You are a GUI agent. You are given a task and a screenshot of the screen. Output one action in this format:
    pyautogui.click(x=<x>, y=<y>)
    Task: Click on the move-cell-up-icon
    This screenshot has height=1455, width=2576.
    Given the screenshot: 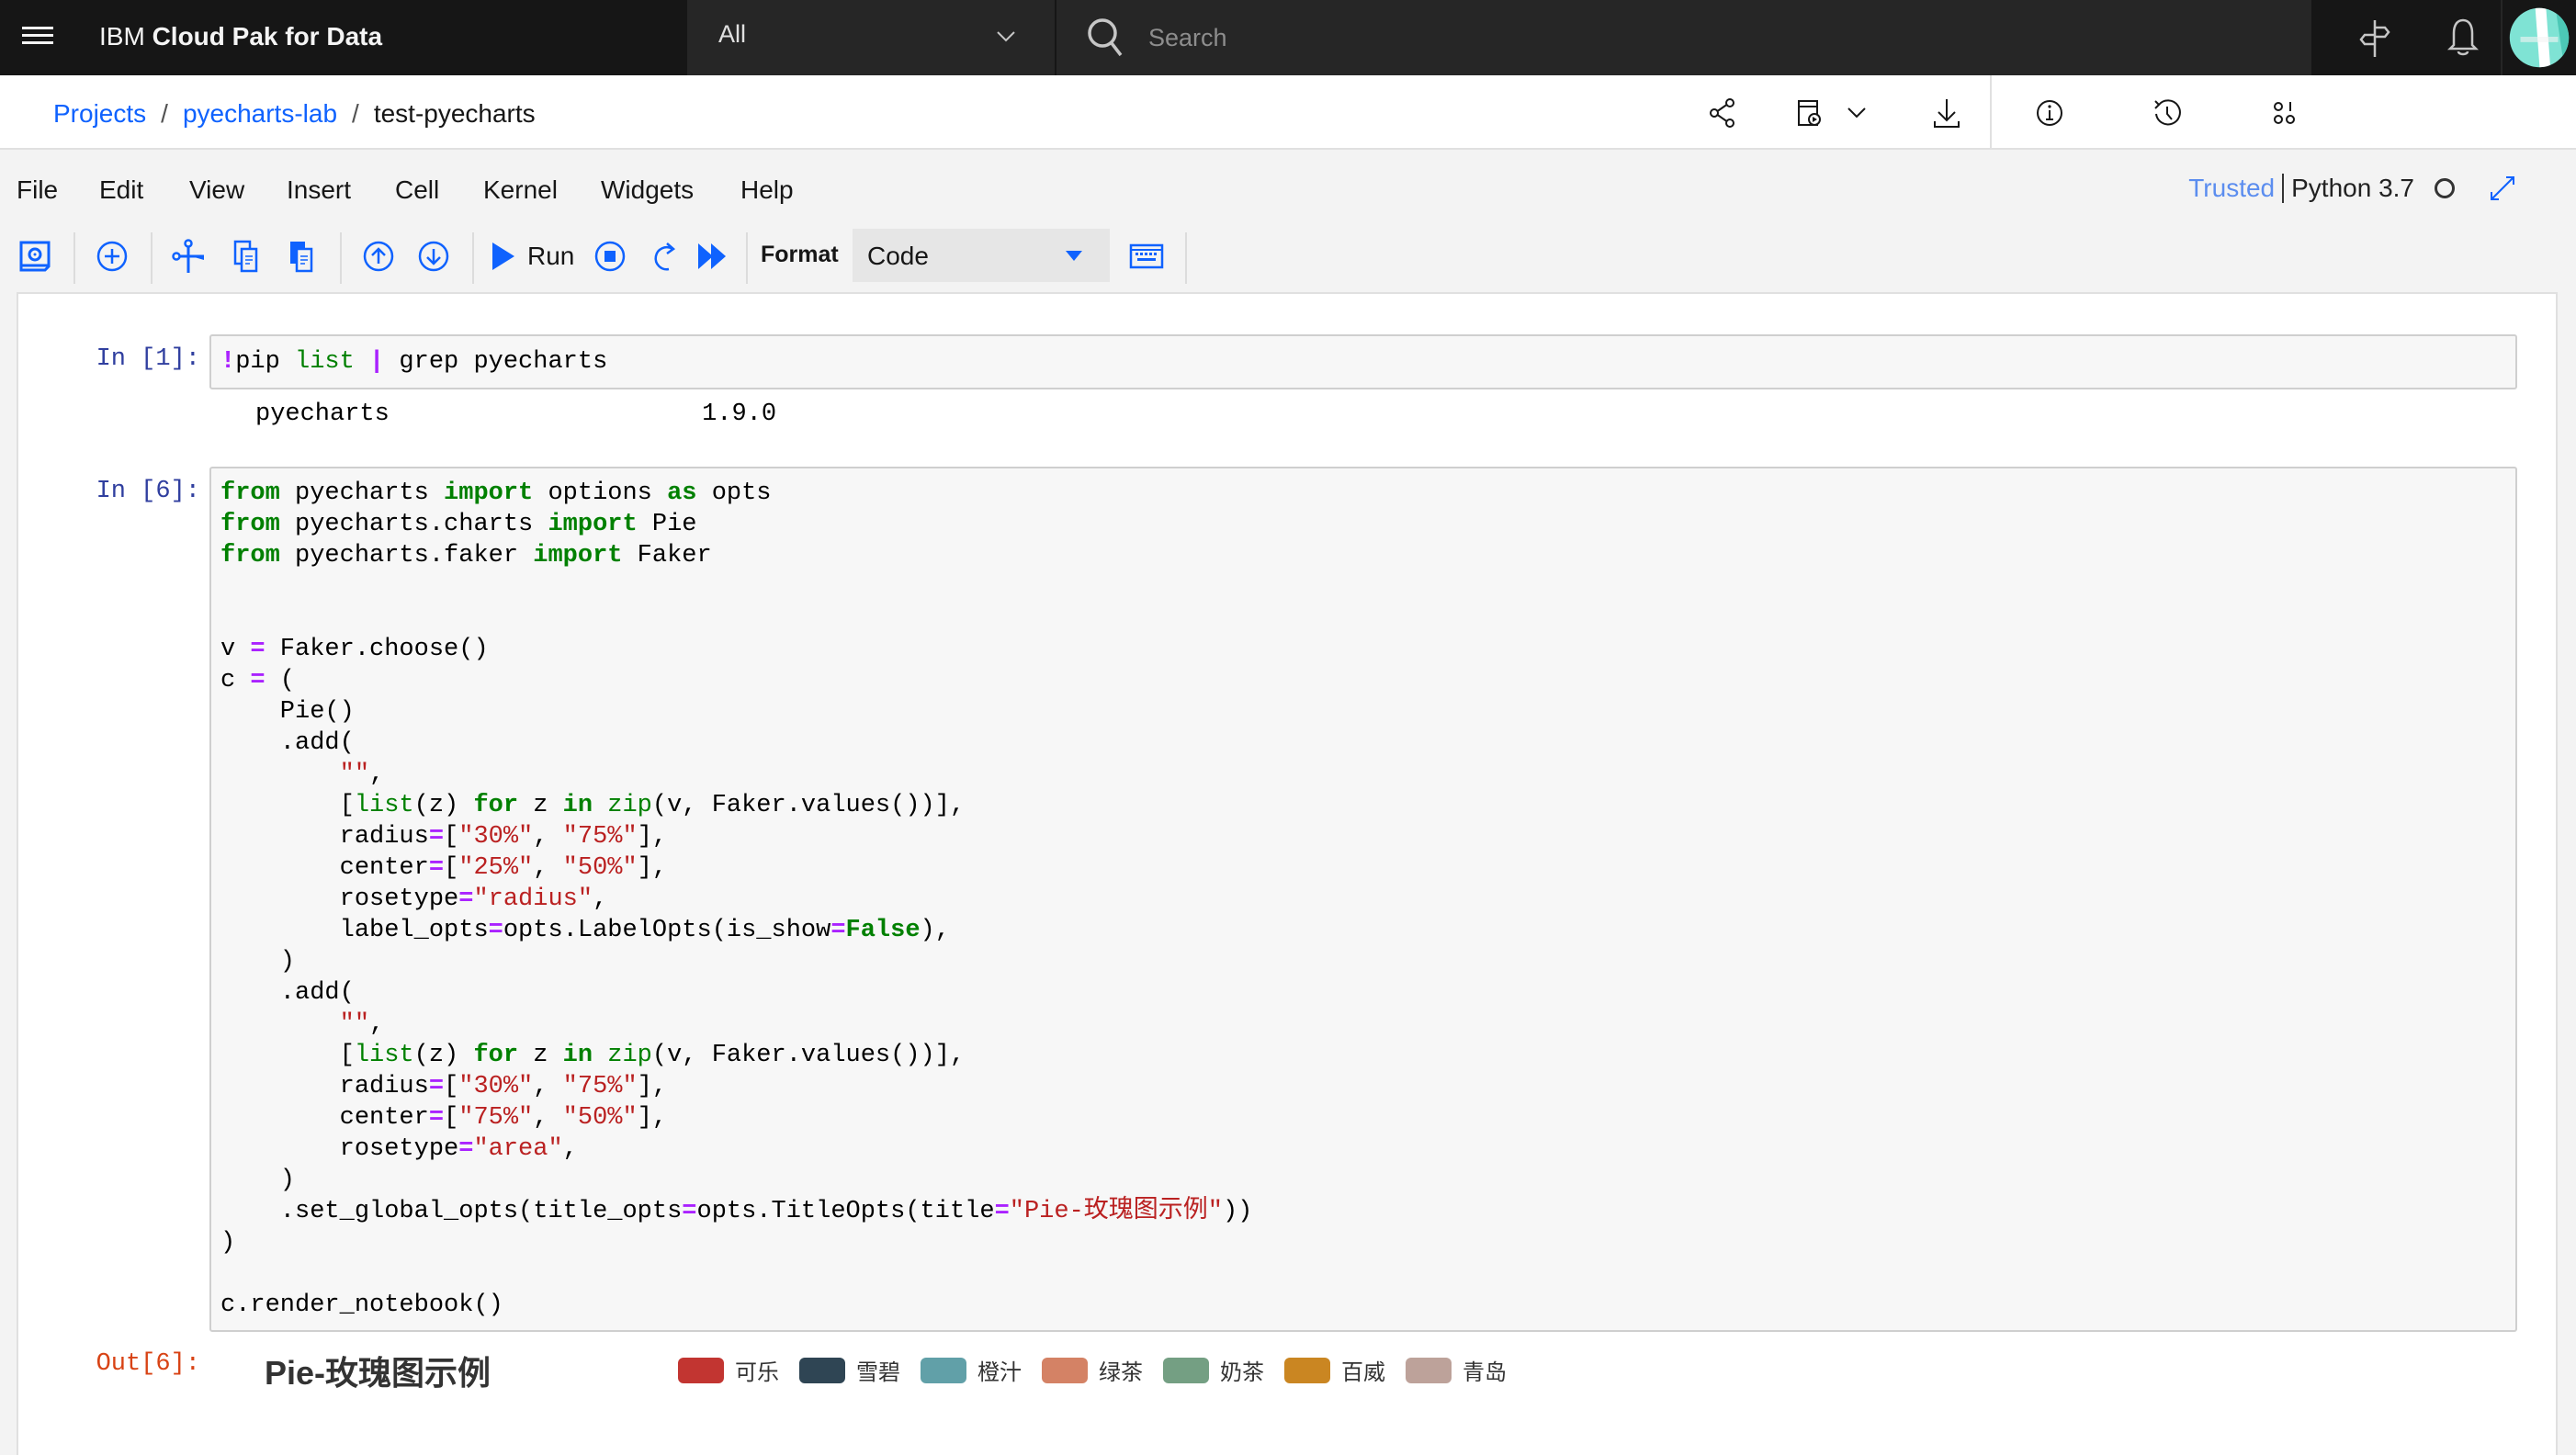 What is the action you would take?
    pyautogui.click(x=378, y=256)
    